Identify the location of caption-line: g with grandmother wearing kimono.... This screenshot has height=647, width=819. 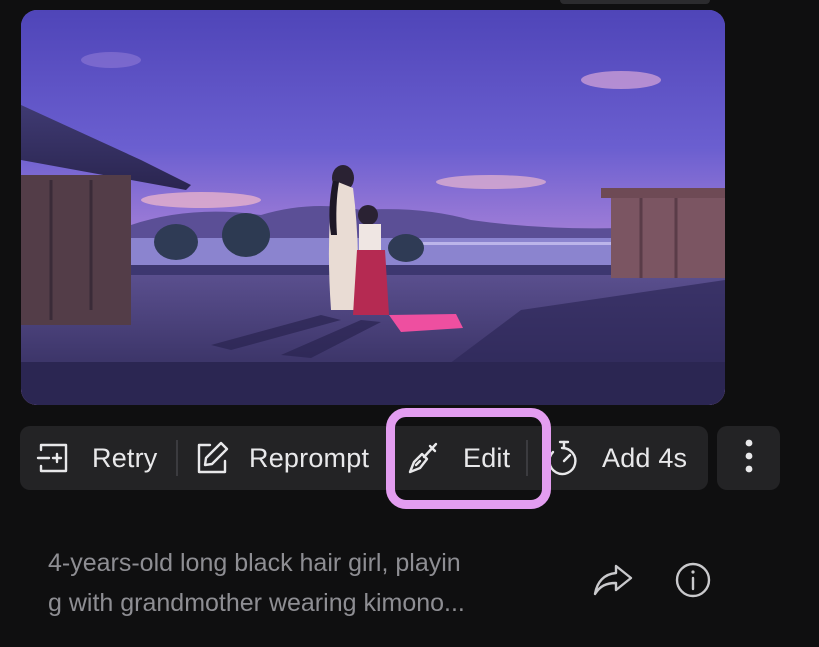
(256, 603).